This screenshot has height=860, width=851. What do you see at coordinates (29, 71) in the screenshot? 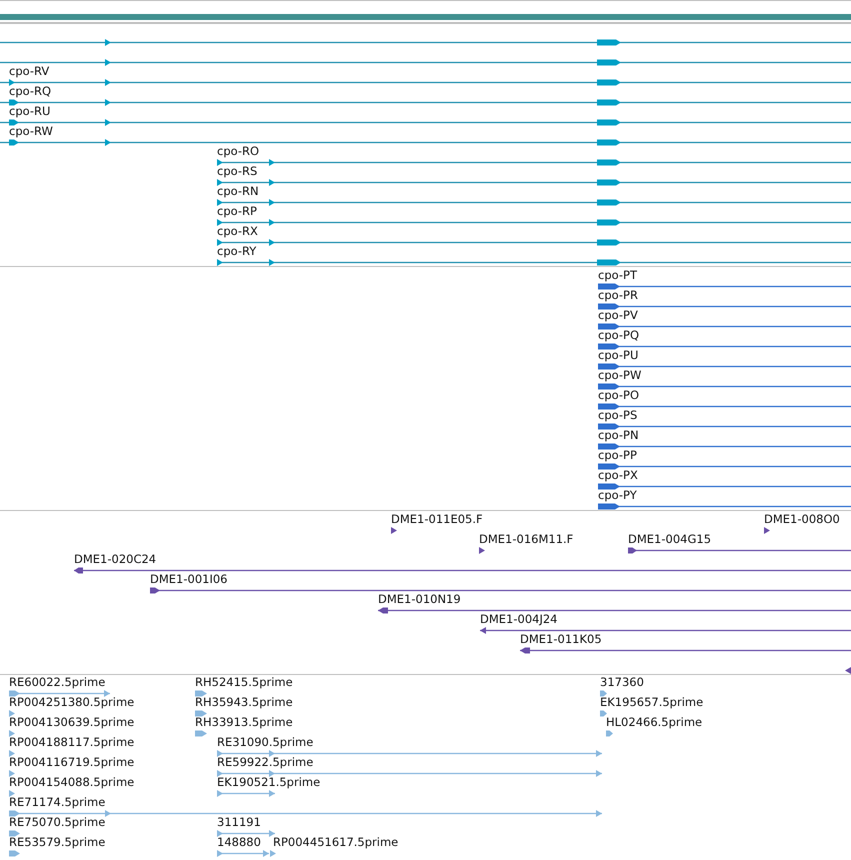
I see `feature-label: cpo-RV` at bounding box center [29, 71].